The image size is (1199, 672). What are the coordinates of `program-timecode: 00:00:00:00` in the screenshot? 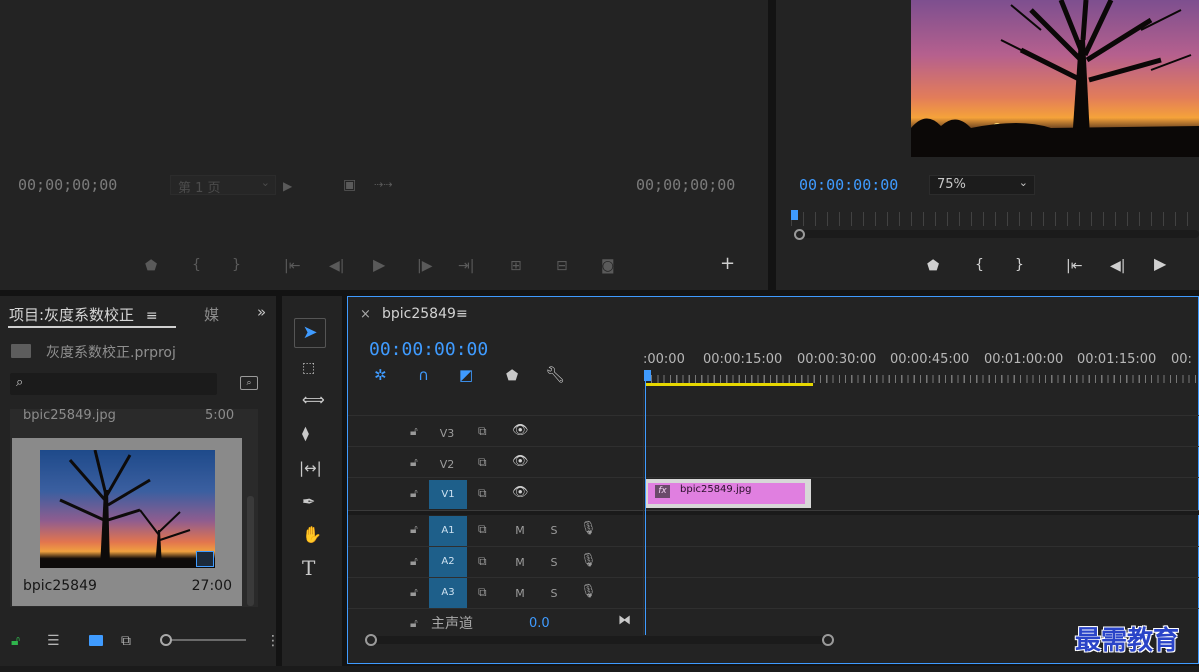 It's located at (848, 185).